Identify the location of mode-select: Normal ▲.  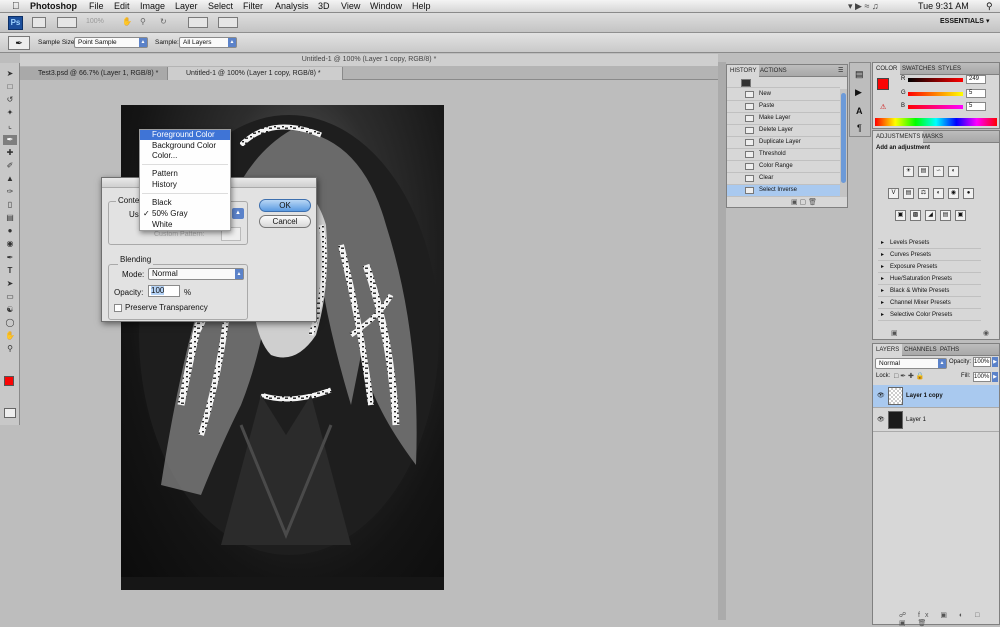
(196, 274).